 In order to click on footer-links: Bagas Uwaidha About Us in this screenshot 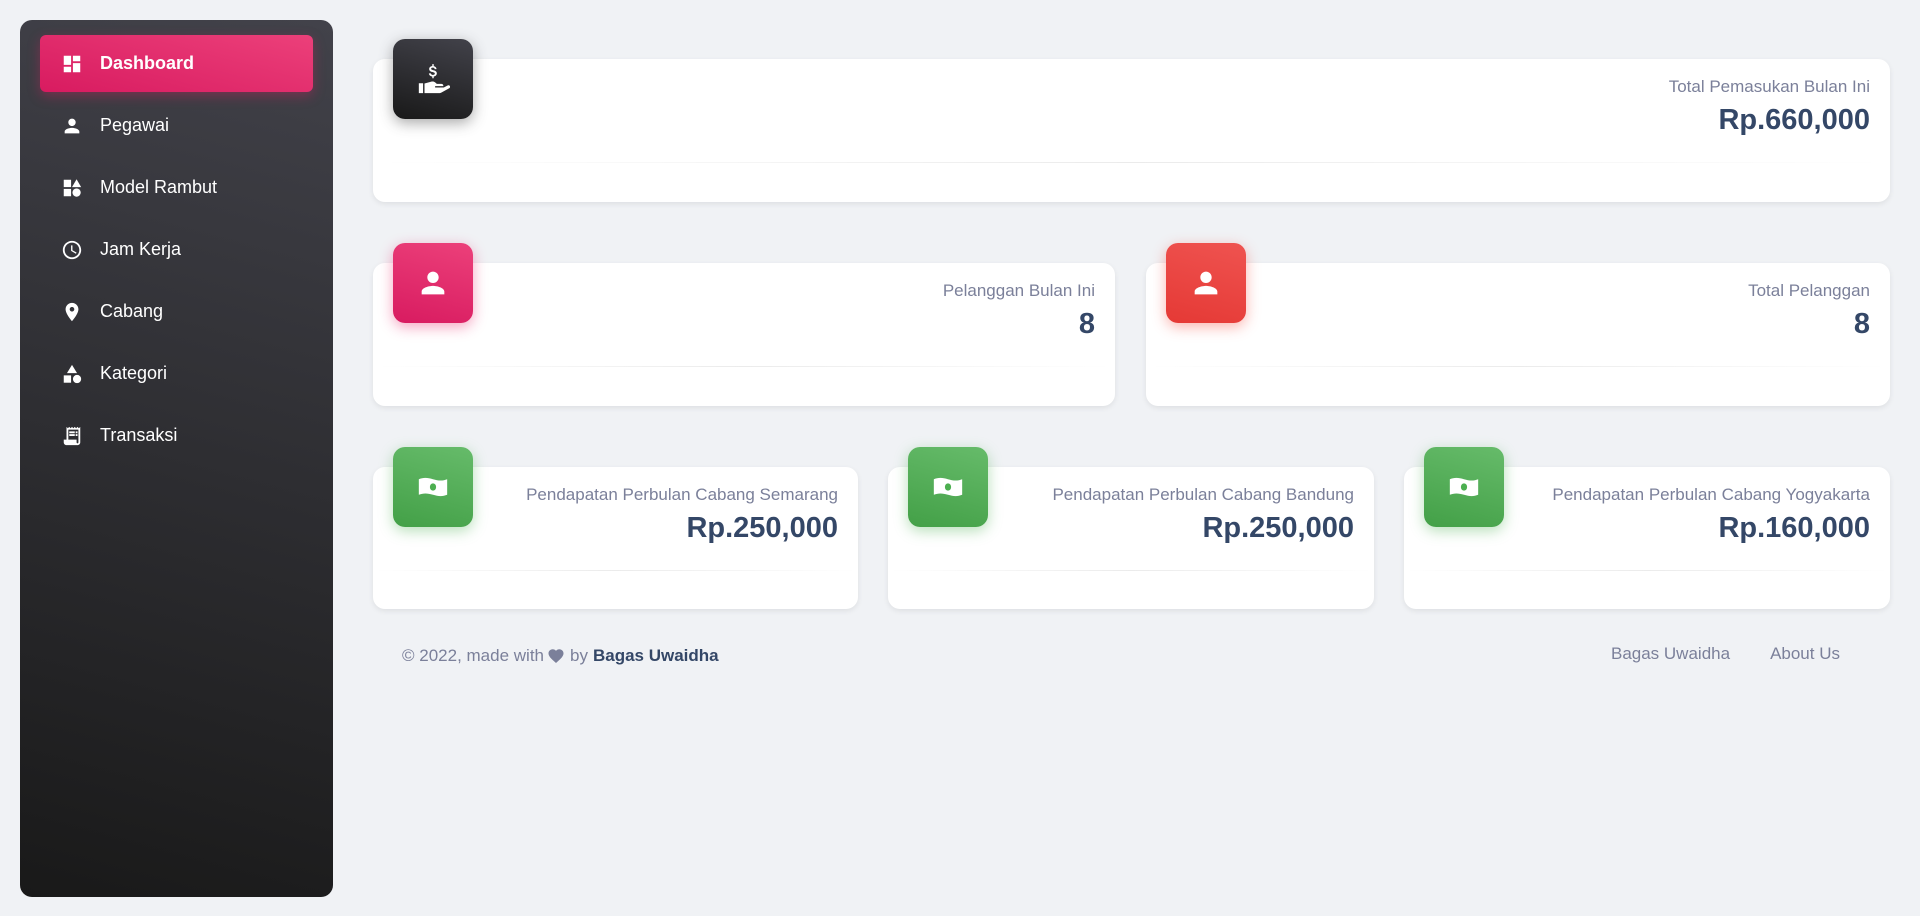, I will do `click(1725, 654)`.